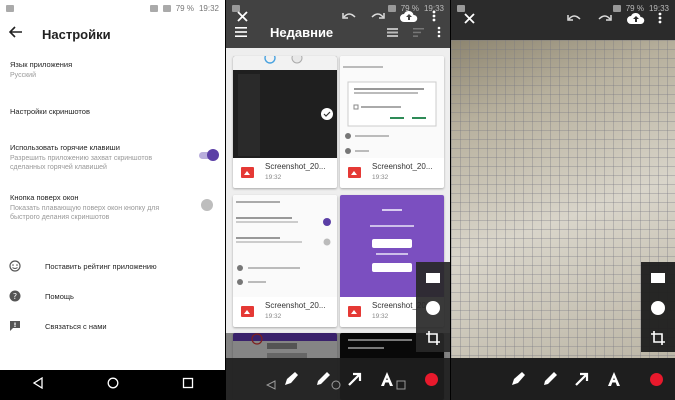 Image resolution: width=675 pixels, height=400 pixels. I want to click on setting-title: Использовать горячие клавиши, so click(65, 147).